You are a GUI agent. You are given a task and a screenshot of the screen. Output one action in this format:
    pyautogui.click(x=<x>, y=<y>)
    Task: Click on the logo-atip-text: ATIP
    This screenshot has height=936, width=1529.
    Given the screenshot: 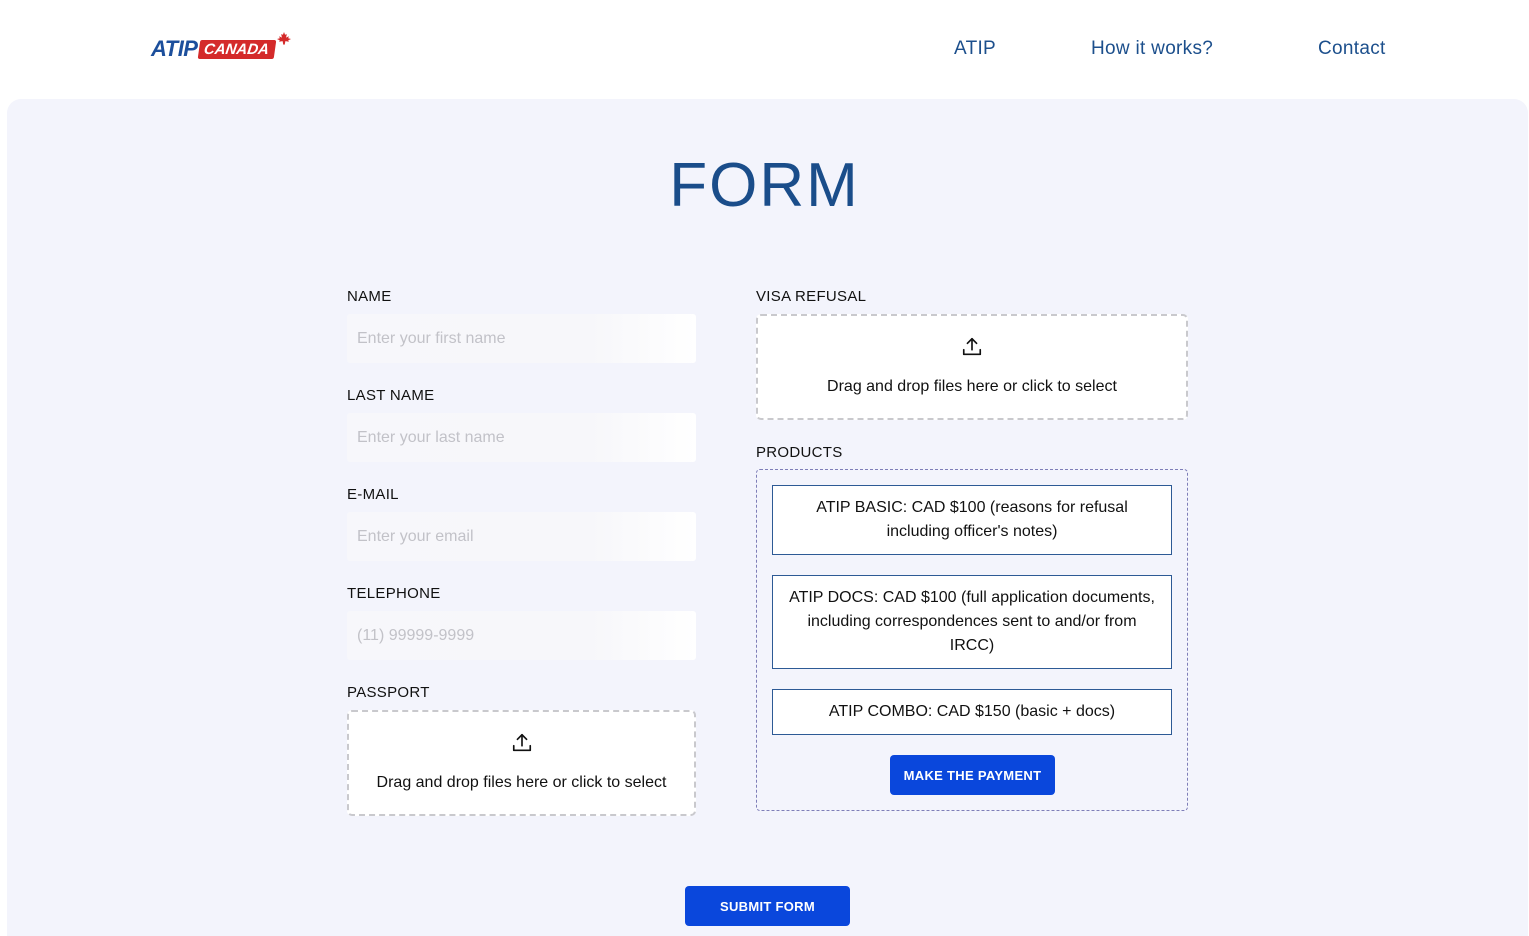 What is the action you would take?
    pyautogui.click(x=174, y=48)
    